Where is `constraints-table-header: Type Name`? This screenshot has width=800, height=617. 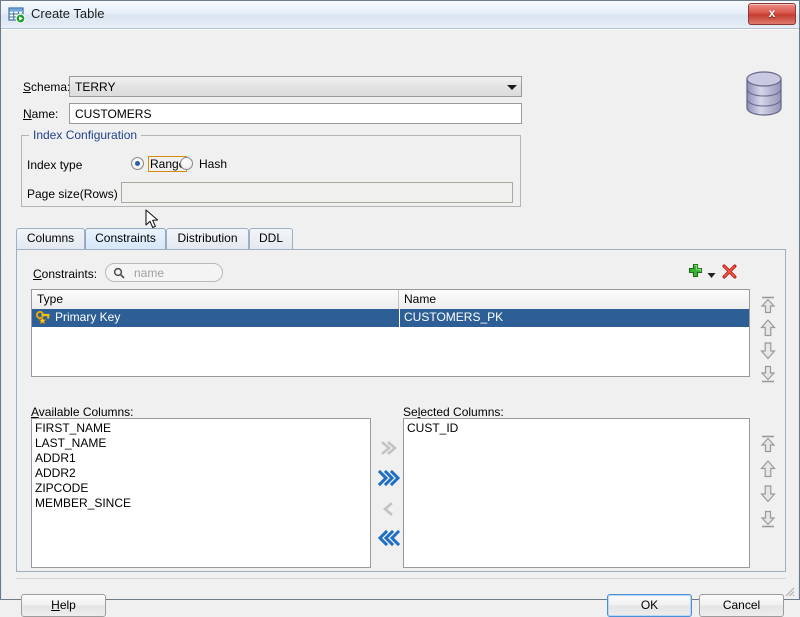
constraints-table-header: Type Name is located at coordinates (390, 300).